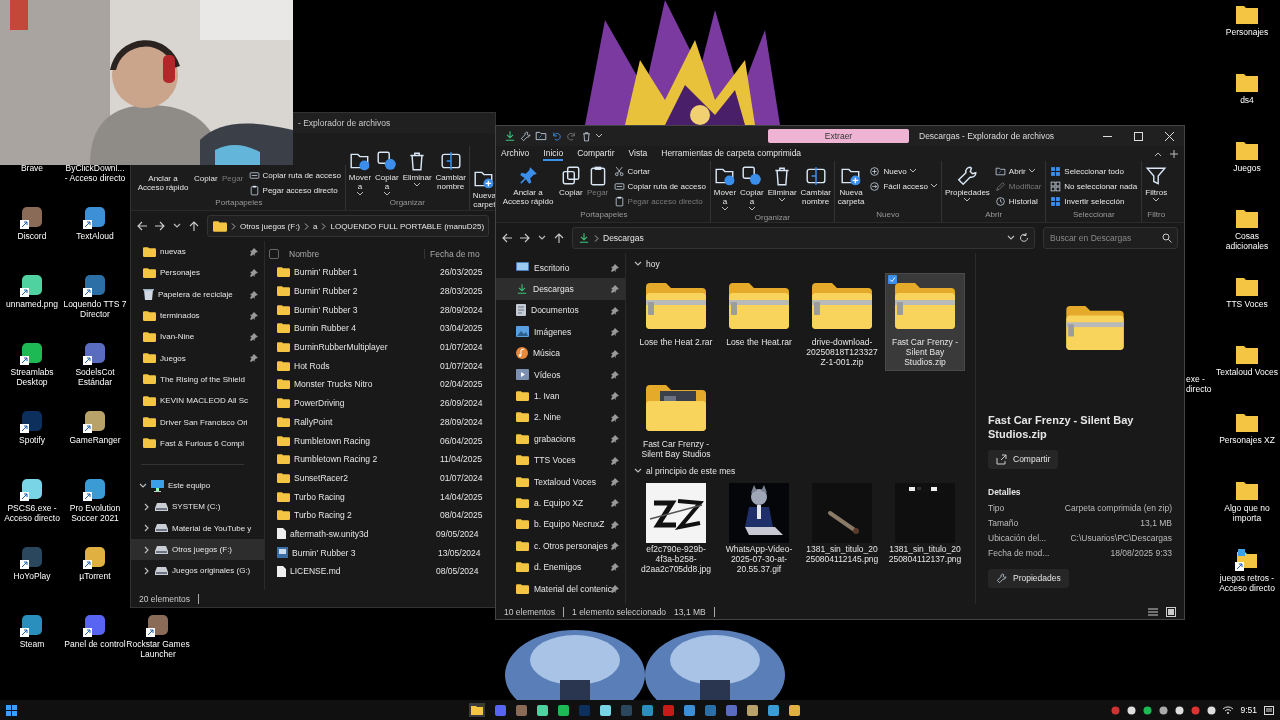 Image resolution: width=1280 pixels, height=720 pixels. Describe the element at coordinates (782, 184) in the screenshot. I see `ribbon-button: Eliminar` at that location.